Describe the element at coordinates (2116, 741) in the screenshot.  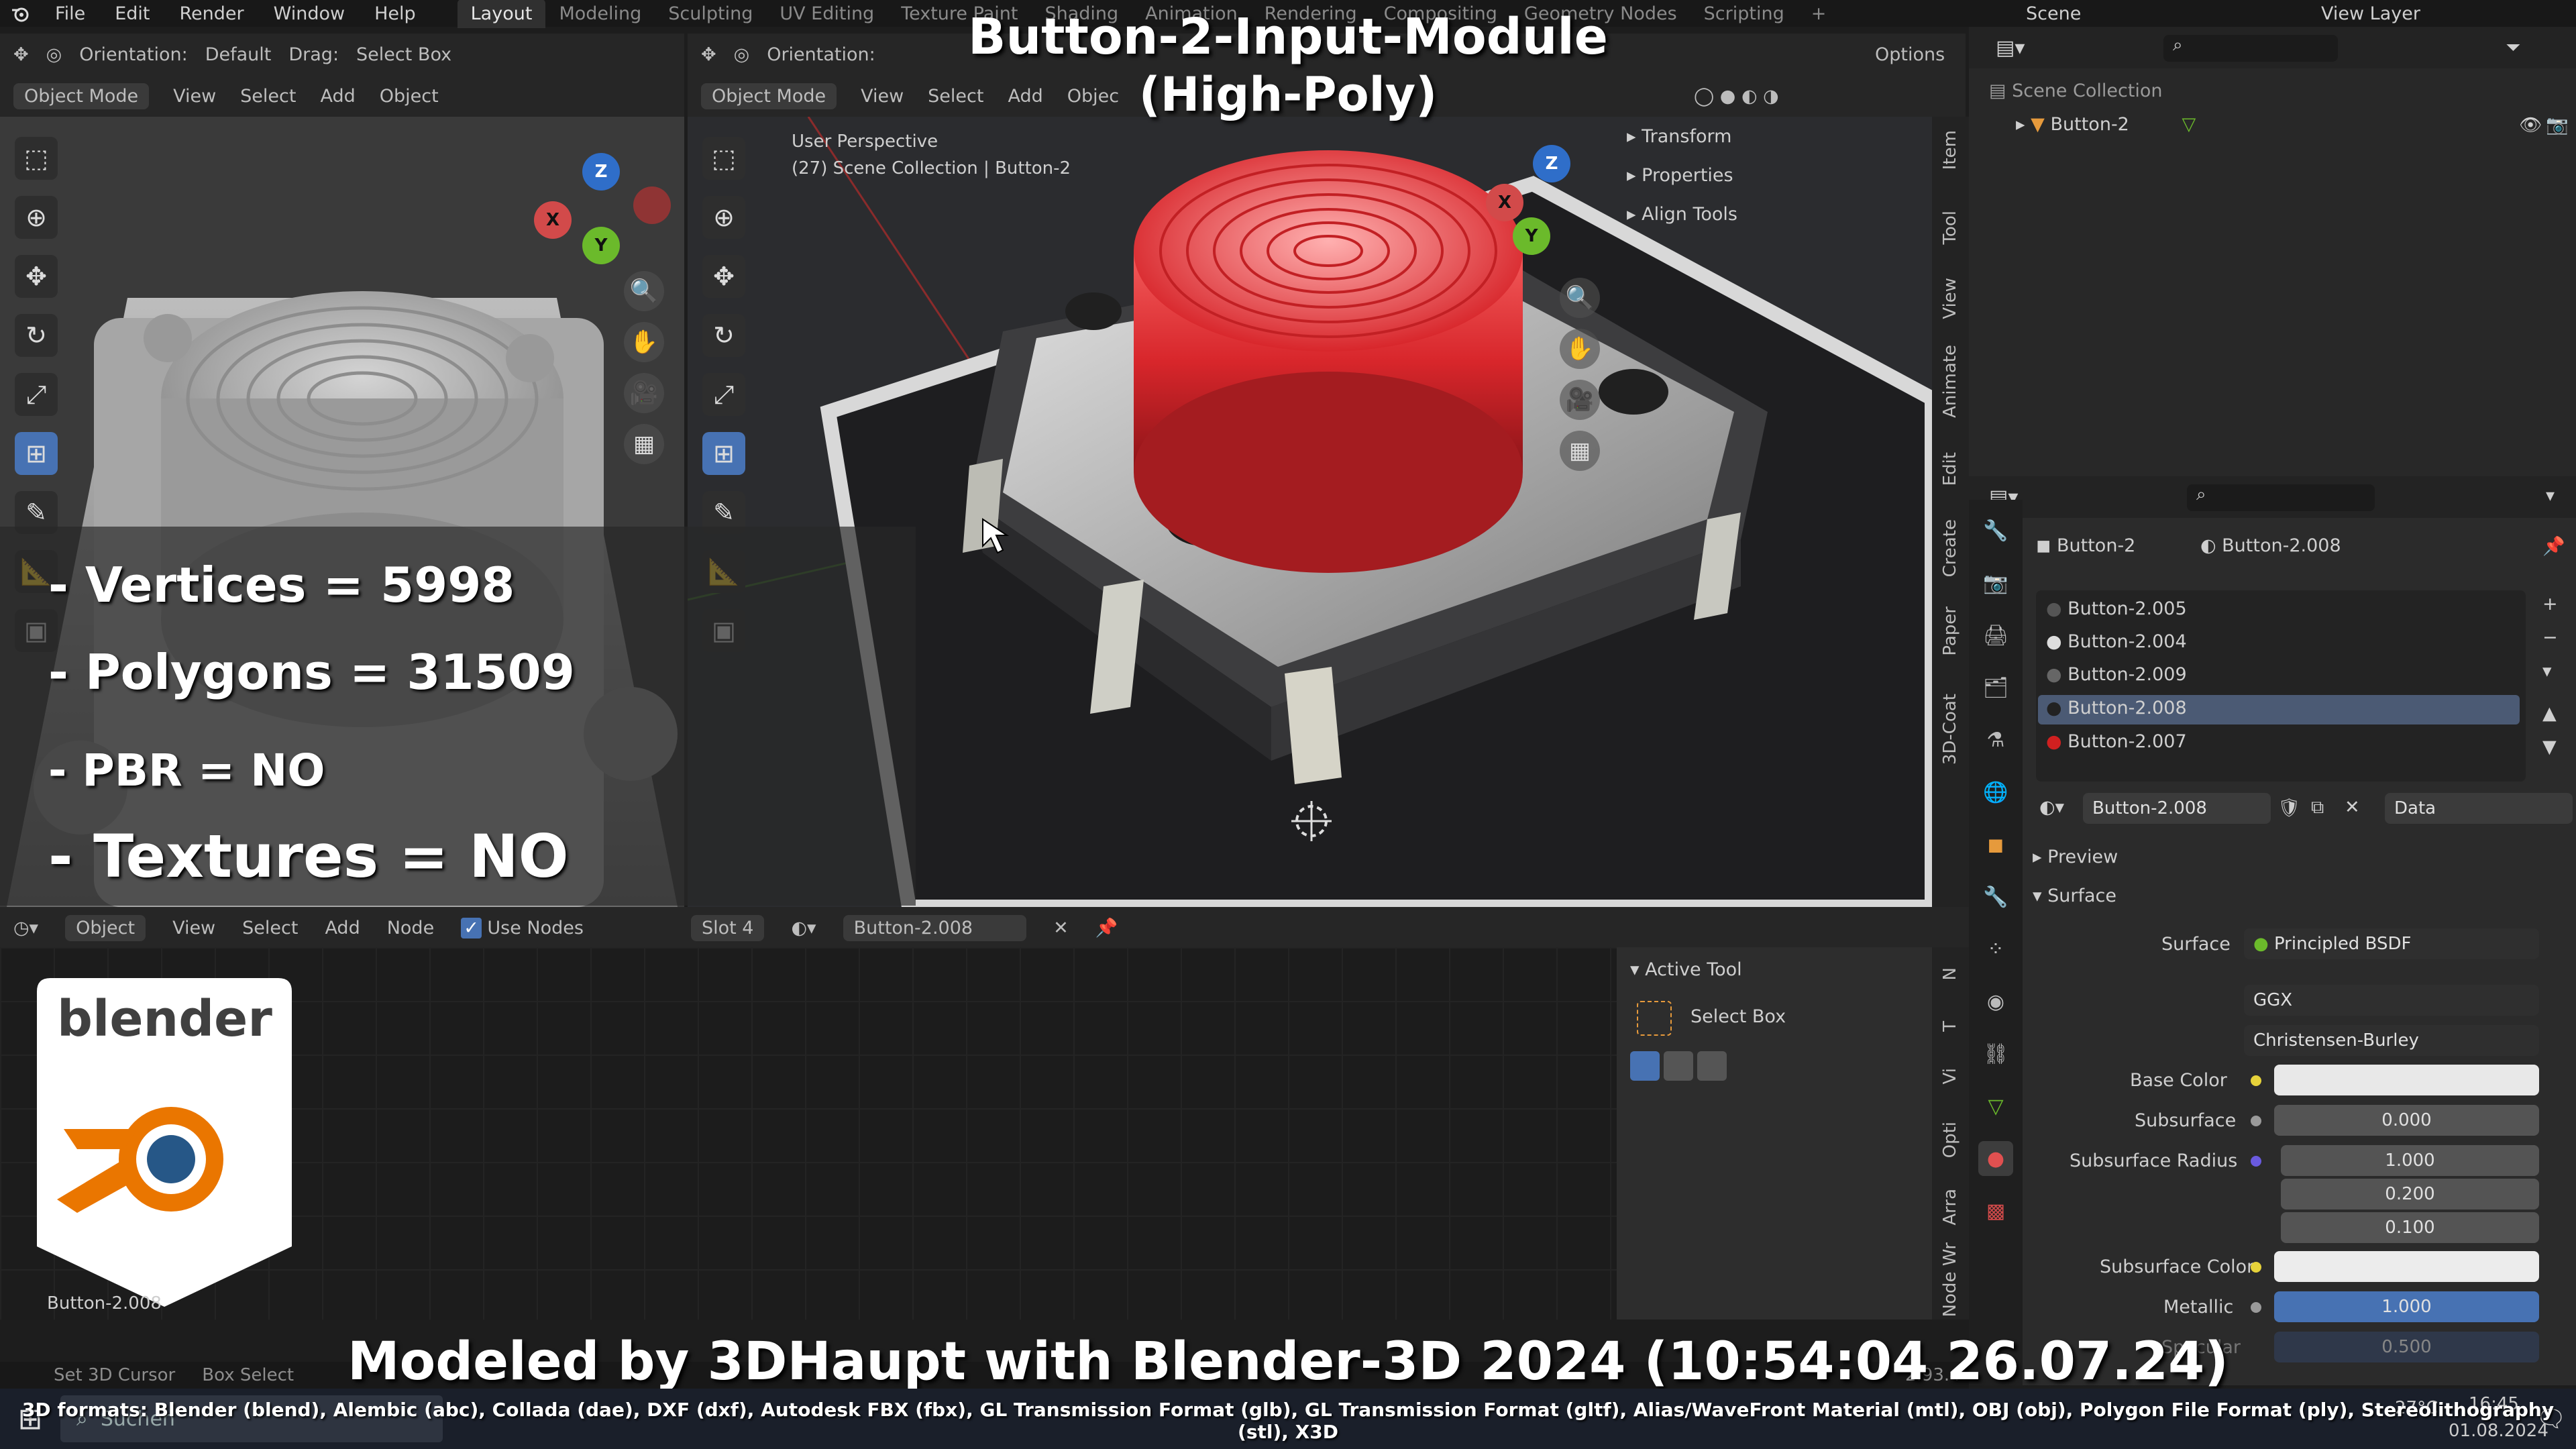
I see `material-slot: ● Button-2.007` at that location.